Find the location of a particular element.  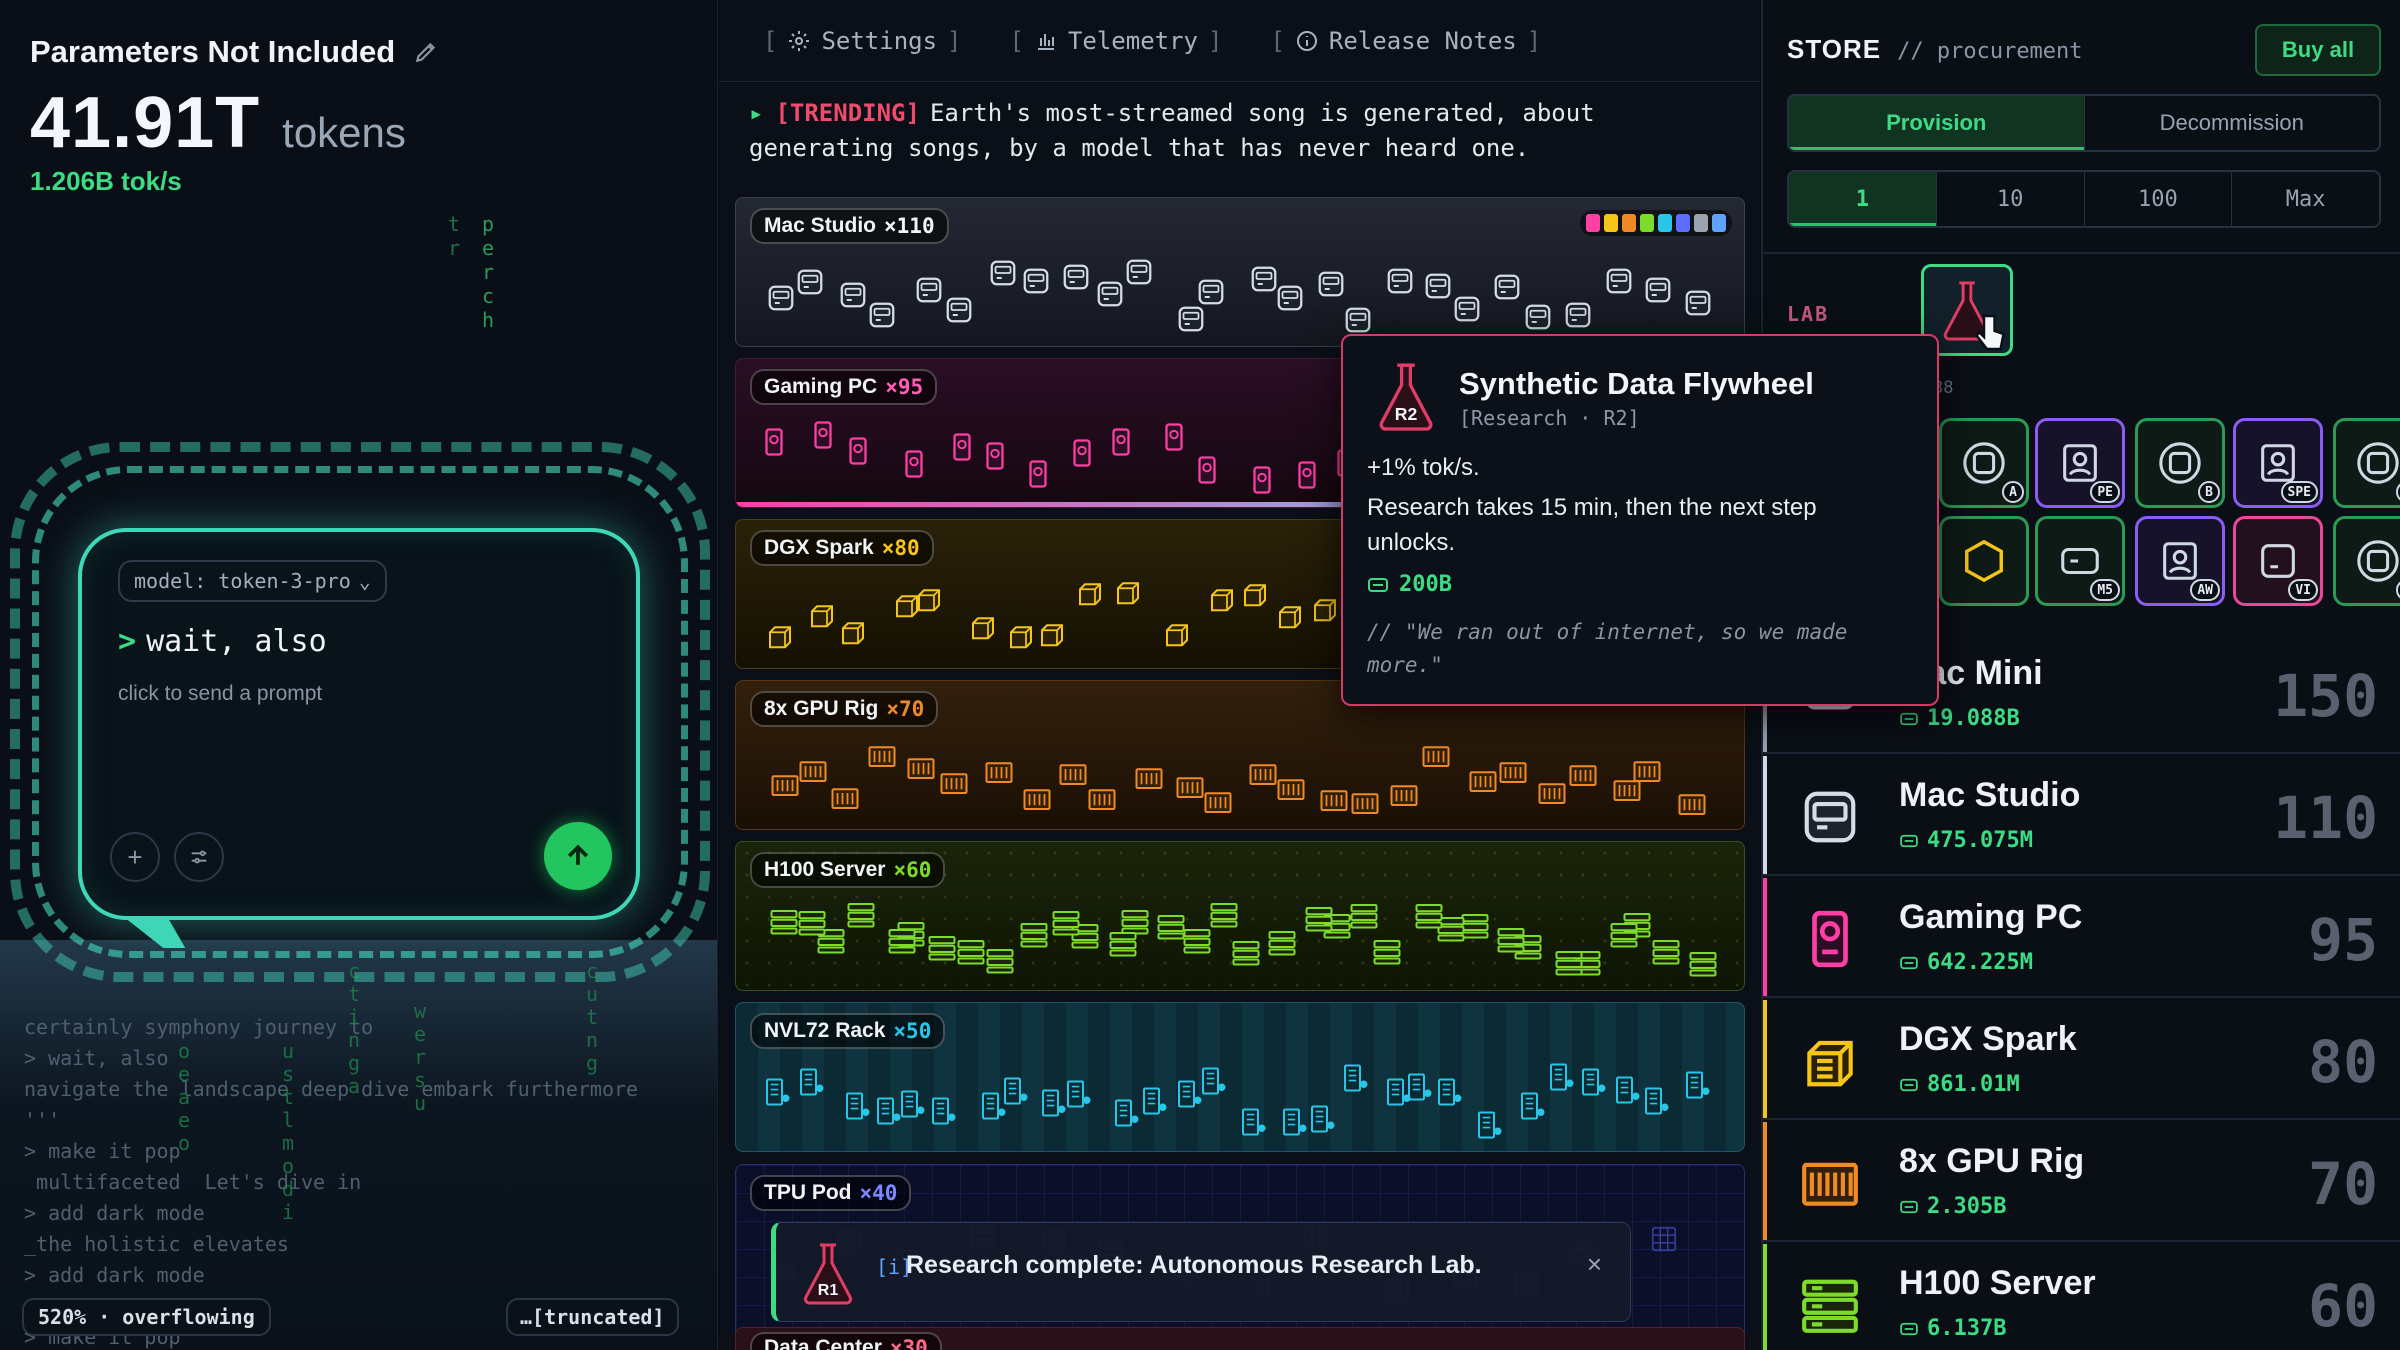

lane-label: NVL72 Rack ×50 is located at coordinates (848, 1031).